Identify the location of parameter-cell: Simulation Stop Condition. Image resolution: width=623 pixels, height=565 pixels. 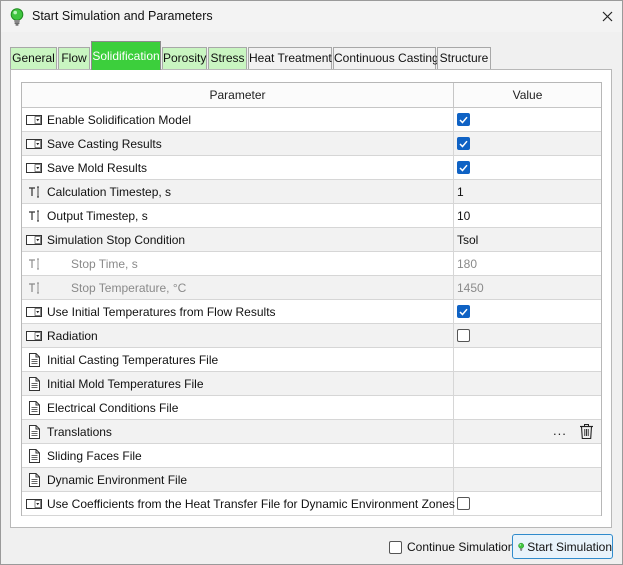
(238, 239).